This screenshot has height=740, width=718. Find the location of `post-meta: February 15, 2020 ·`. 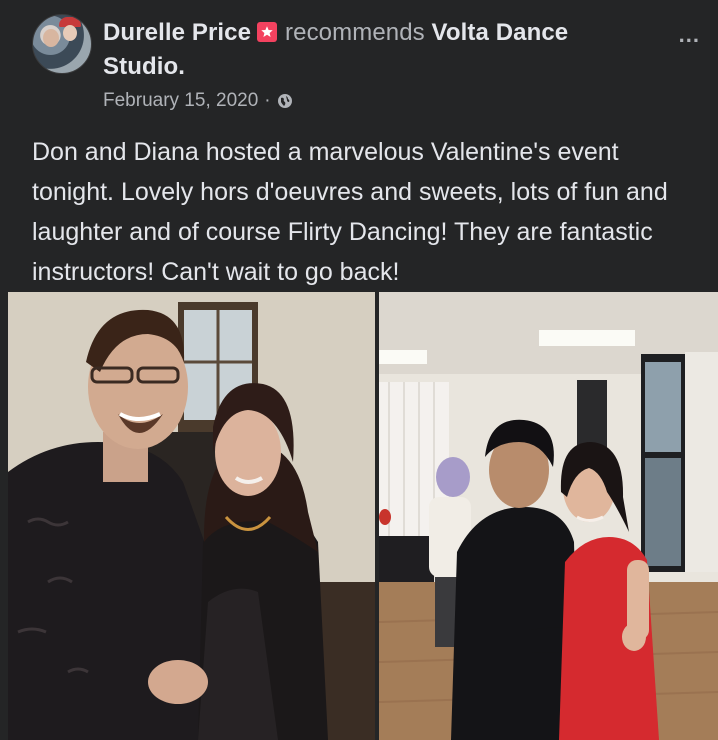

post-meta: February 15, 2020 · is located at coordinates (198, 101).